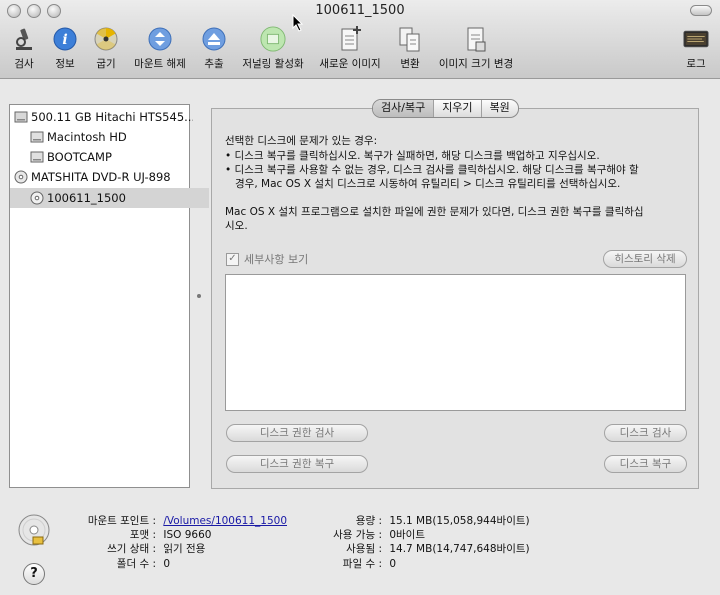 Image resolution: width=720 pixels, height=595 pixels. What do you see at coordinates (357, 535) in the screenshot?
I see `available-label: 사용 가능 :` at bounding box center [357, 535].